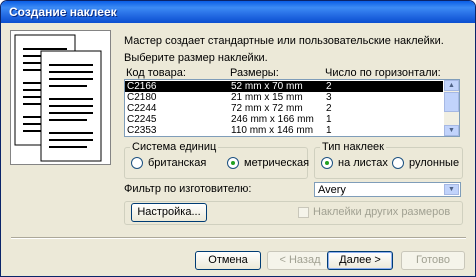  I want to click on radio-imperial-label: британская, so click(177, 163).